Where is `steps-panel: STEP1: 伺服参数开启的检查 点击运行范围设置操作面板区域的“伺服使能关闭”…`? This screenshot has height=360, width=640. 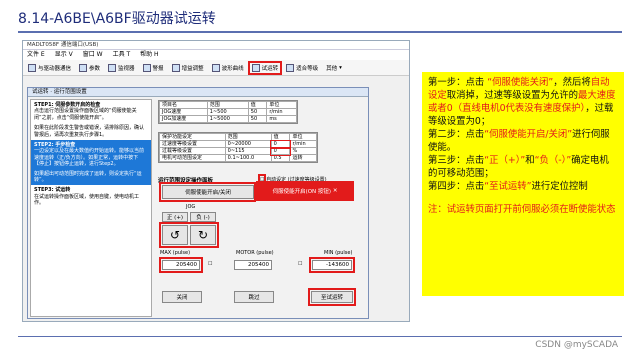
steps-panel: STEP1: 伺服参数开启的检查 点击运行范围设置操作面板区域的“伺服使能关闭”… is located at coordinates (91, 208).